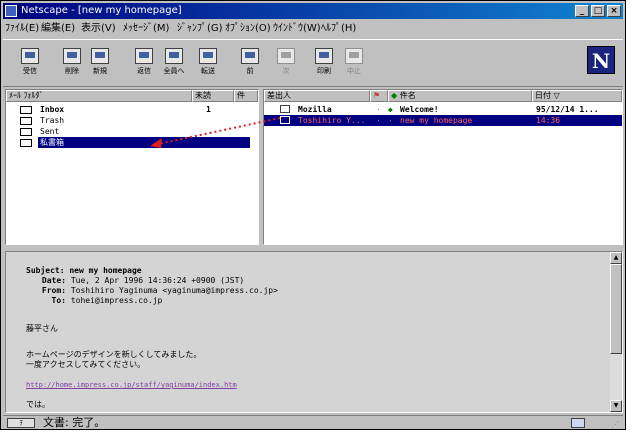 The width and height of the screenshot is (633, 435). I want to click on message-sender: Mozilla, so click(315, 109).